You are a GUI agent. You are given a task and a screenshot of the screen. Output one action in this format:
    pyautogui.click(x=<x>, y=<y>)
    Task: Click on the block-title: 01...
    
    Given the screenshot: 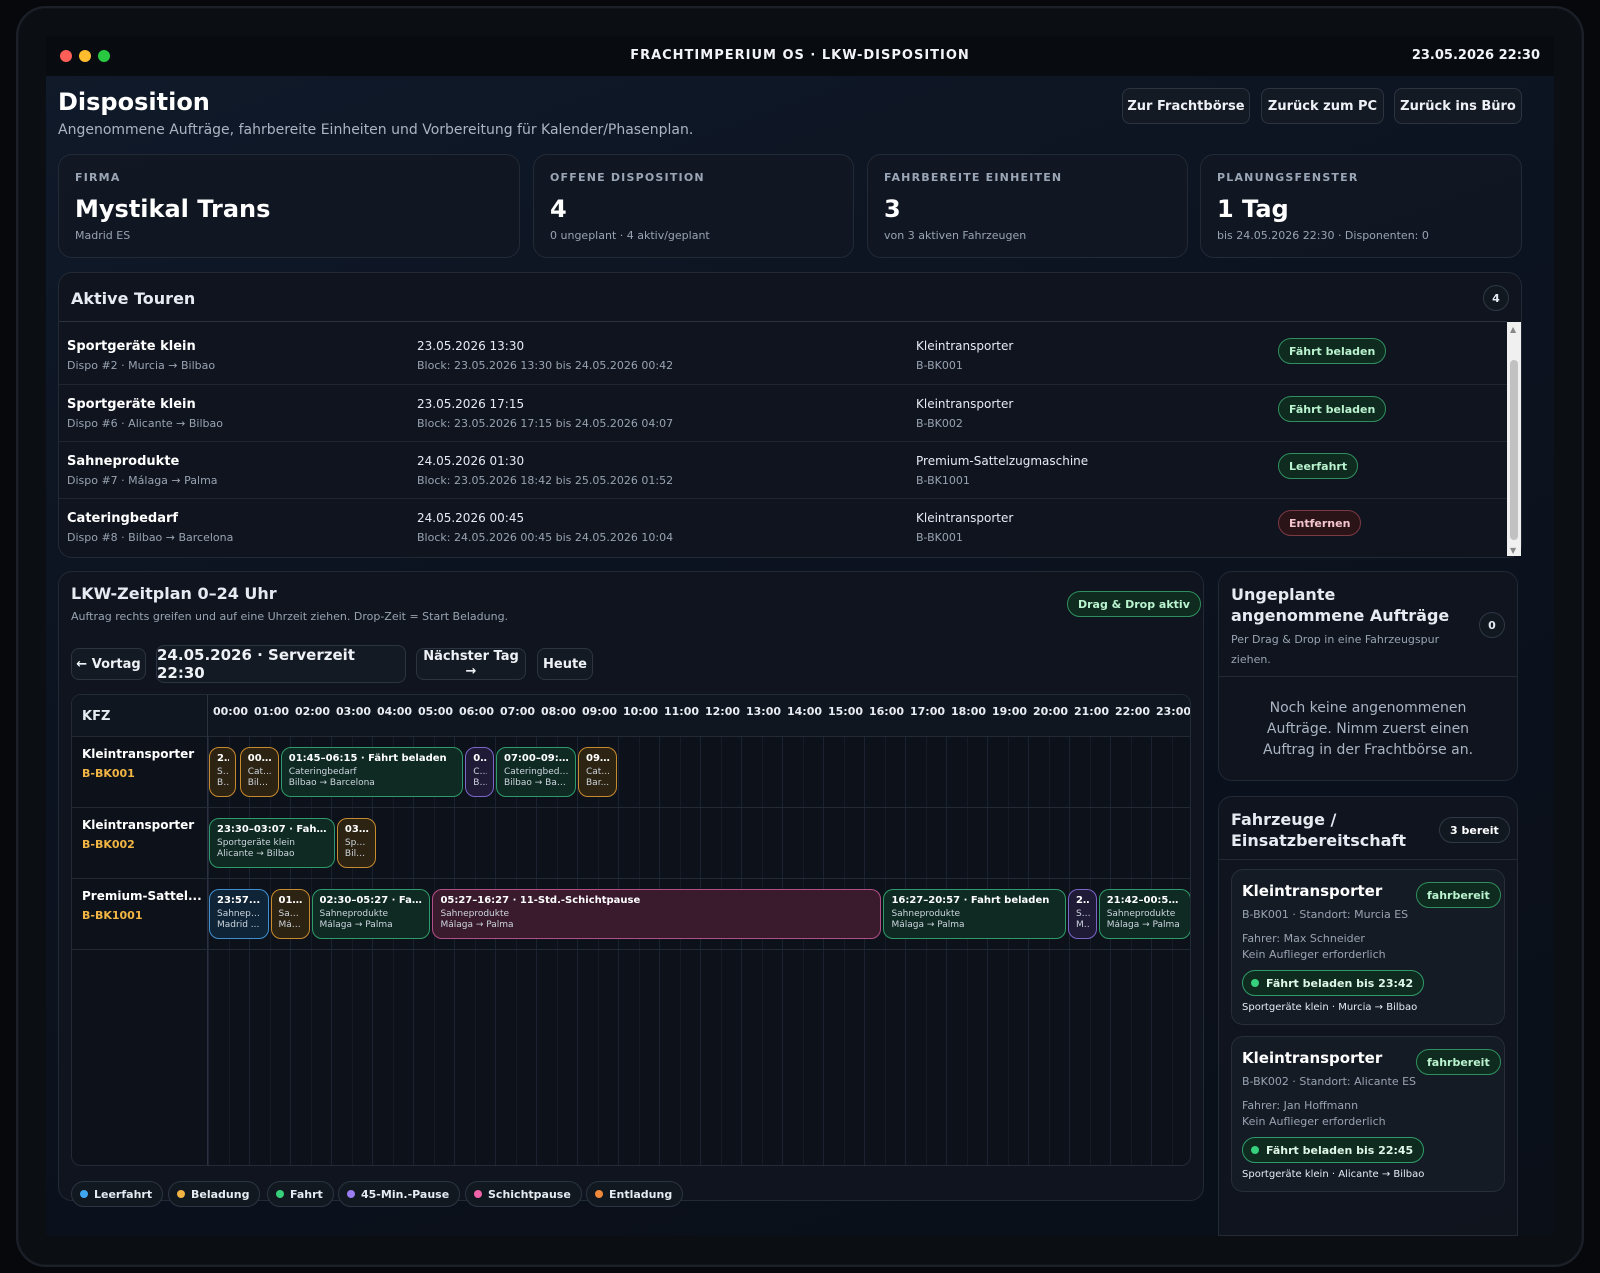 What is the action you would take?
    pyautogui.click(x=290, y=900)
    